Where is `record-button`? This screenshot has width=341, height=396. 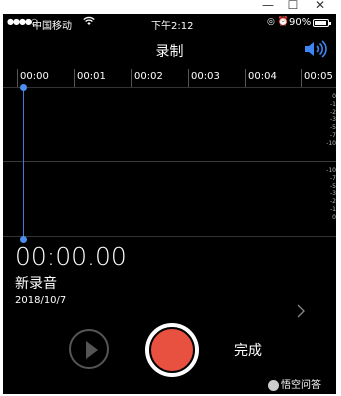
record-button is located at coordinates (172, 350).